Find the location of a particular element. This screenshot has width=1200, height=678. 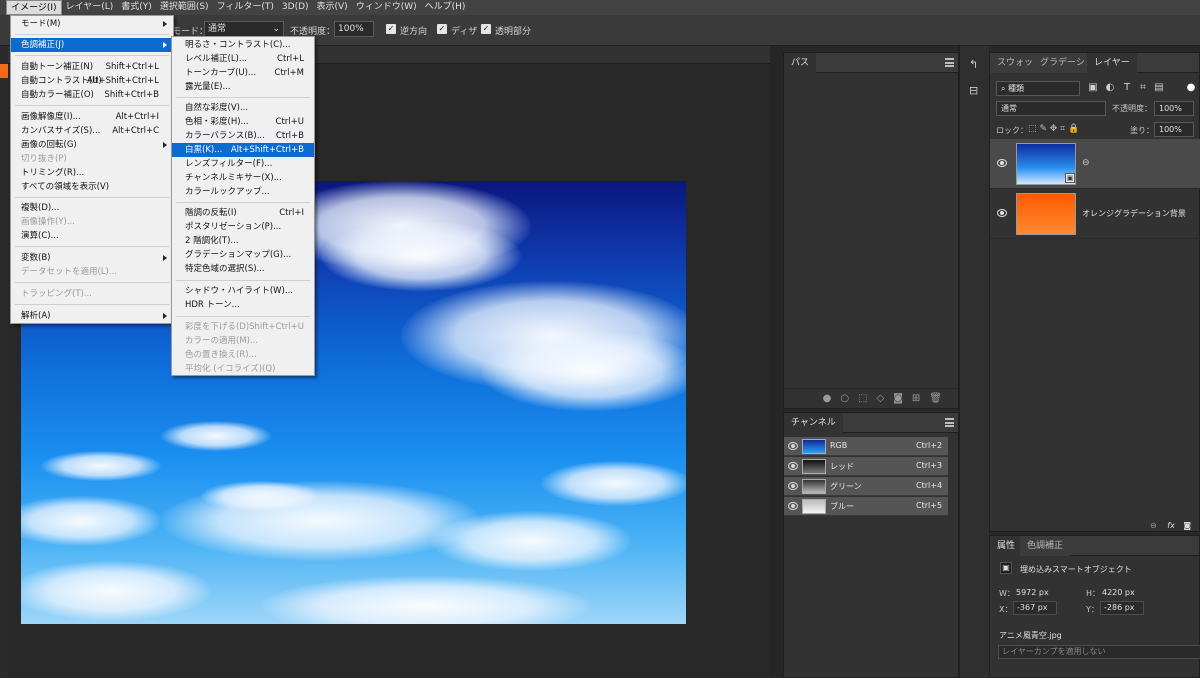

layer-comp-select: レイヤーカンプを適用しない is located at coordinates (1099, 652).